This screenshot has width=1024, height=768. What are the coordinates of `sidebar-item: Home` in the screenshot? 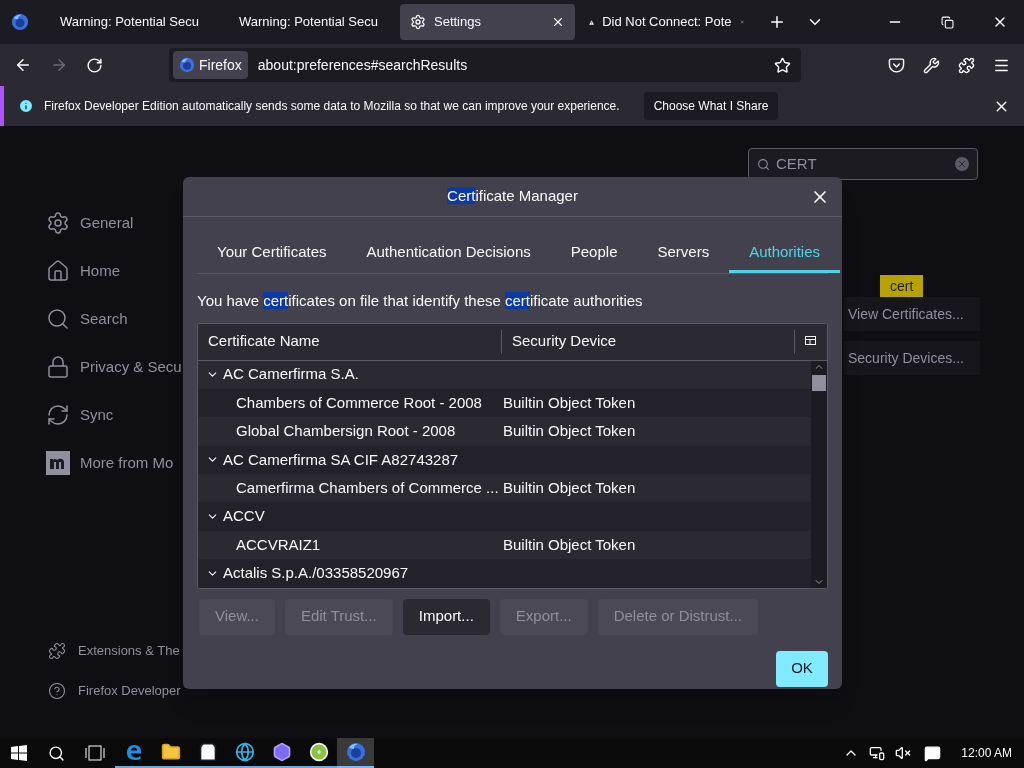 It's located at (118, 271).